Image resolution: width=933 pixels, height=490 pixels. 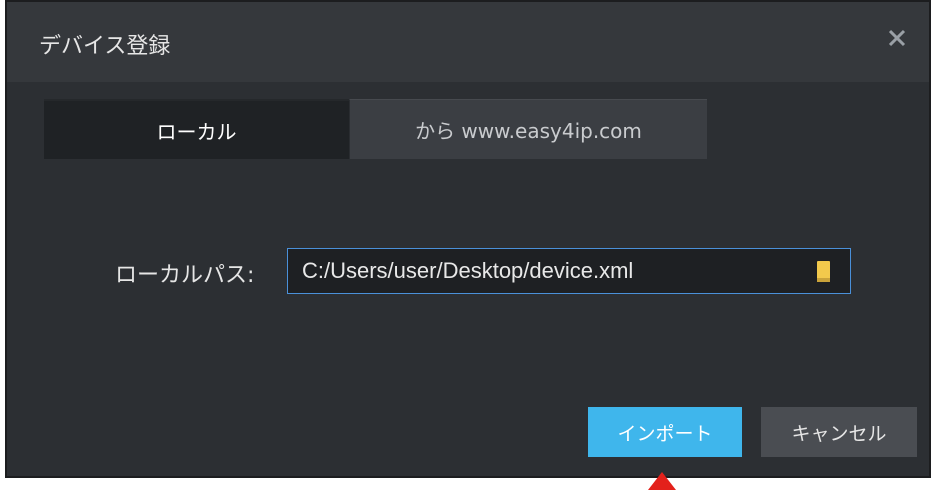 I want to click on cancel-button: キャンセル, so click(x=839, y=432).